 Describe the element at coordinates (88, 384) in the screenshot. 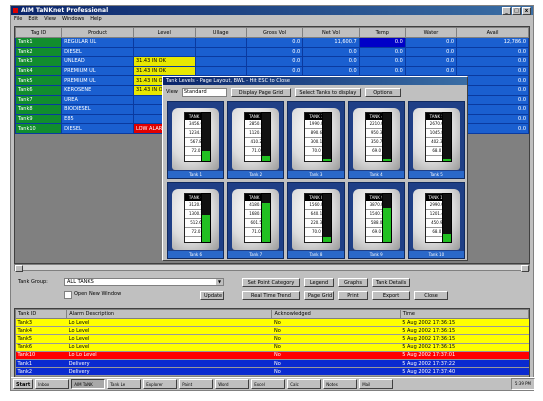

I see `taskbar-item: AIM TaNK` at that location.